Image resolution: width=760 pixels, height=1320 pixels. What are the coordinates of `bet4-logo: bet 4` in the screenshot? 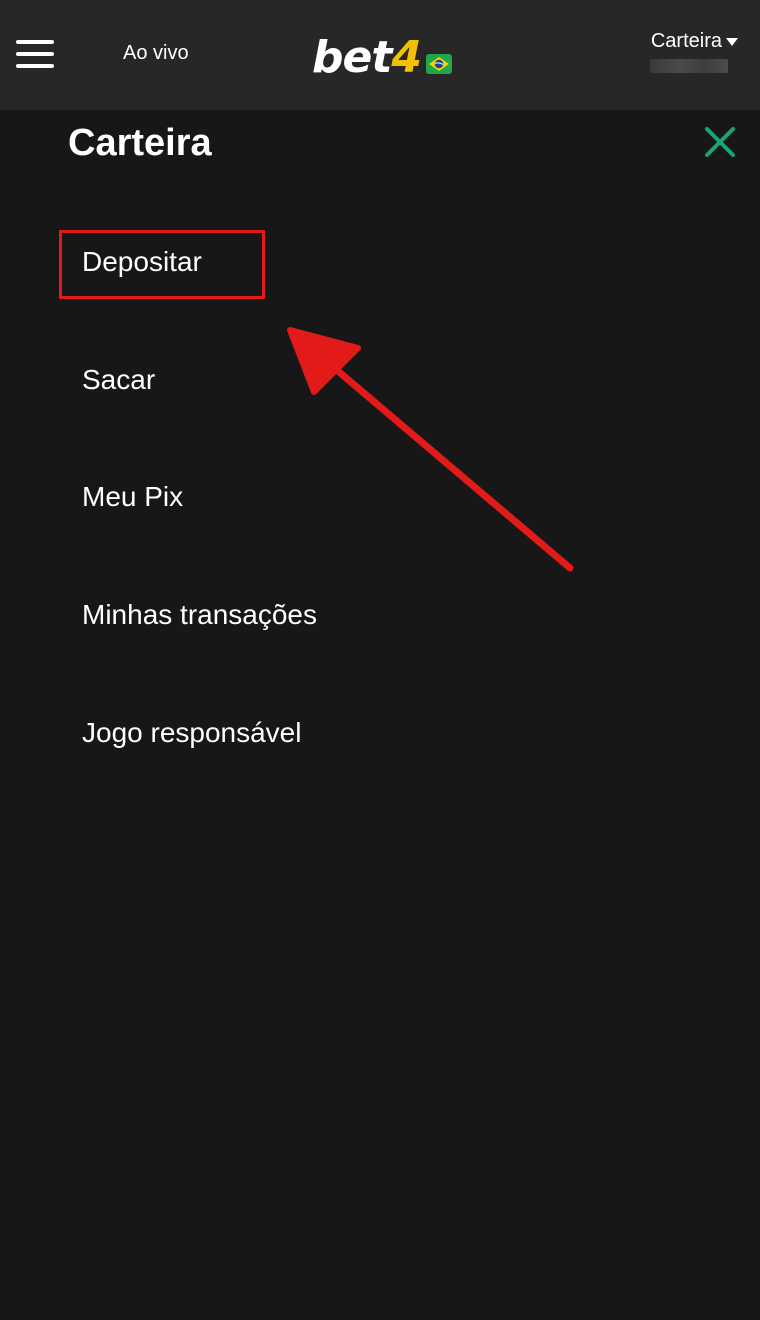 It's located at (382, 54).